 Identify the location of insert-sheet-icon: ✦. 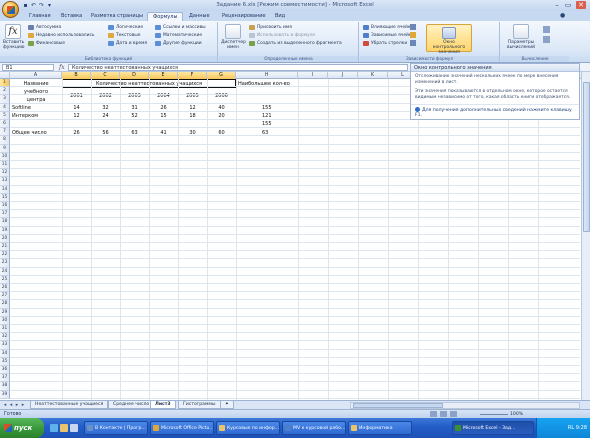
(227, 405).